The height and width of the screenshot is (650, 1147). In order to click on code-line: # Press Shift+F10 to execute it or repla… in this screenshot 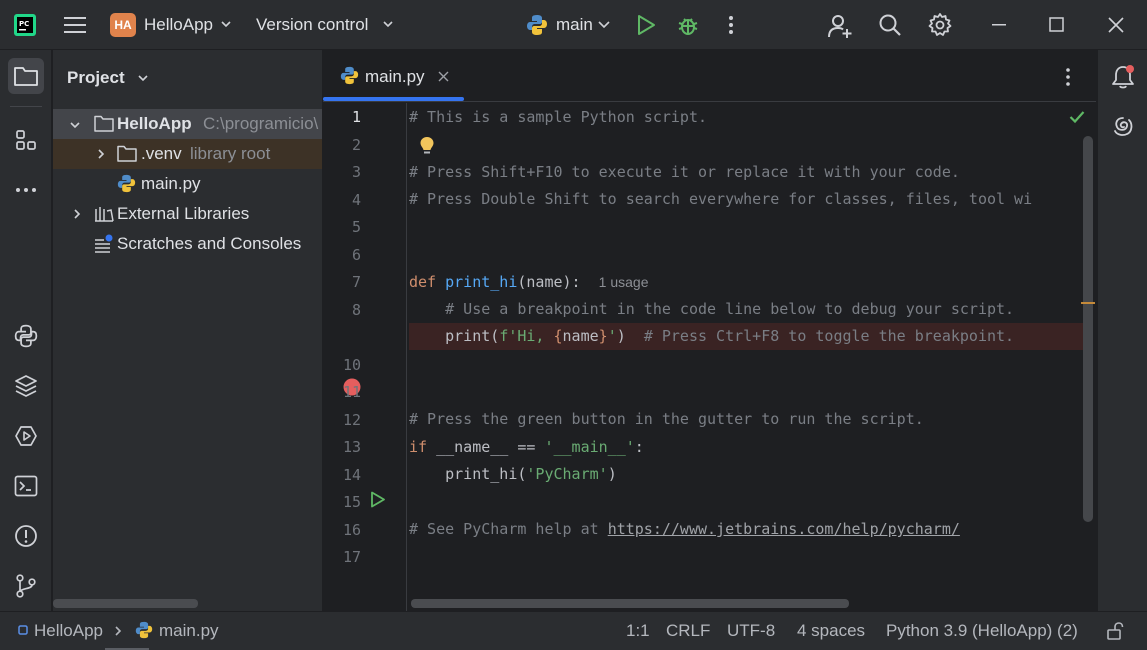, I will do `click(751, 172)`.